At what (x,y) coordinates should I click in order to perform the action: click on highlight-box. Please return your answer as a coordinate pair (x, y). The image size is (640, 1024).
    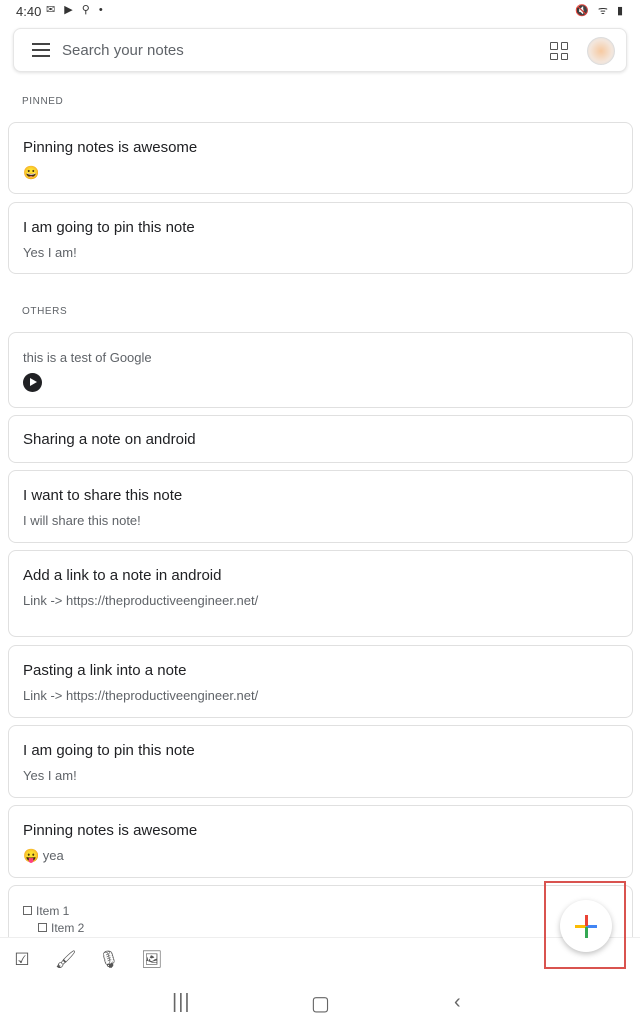
    Looking at the image, I should click on (585, 925).